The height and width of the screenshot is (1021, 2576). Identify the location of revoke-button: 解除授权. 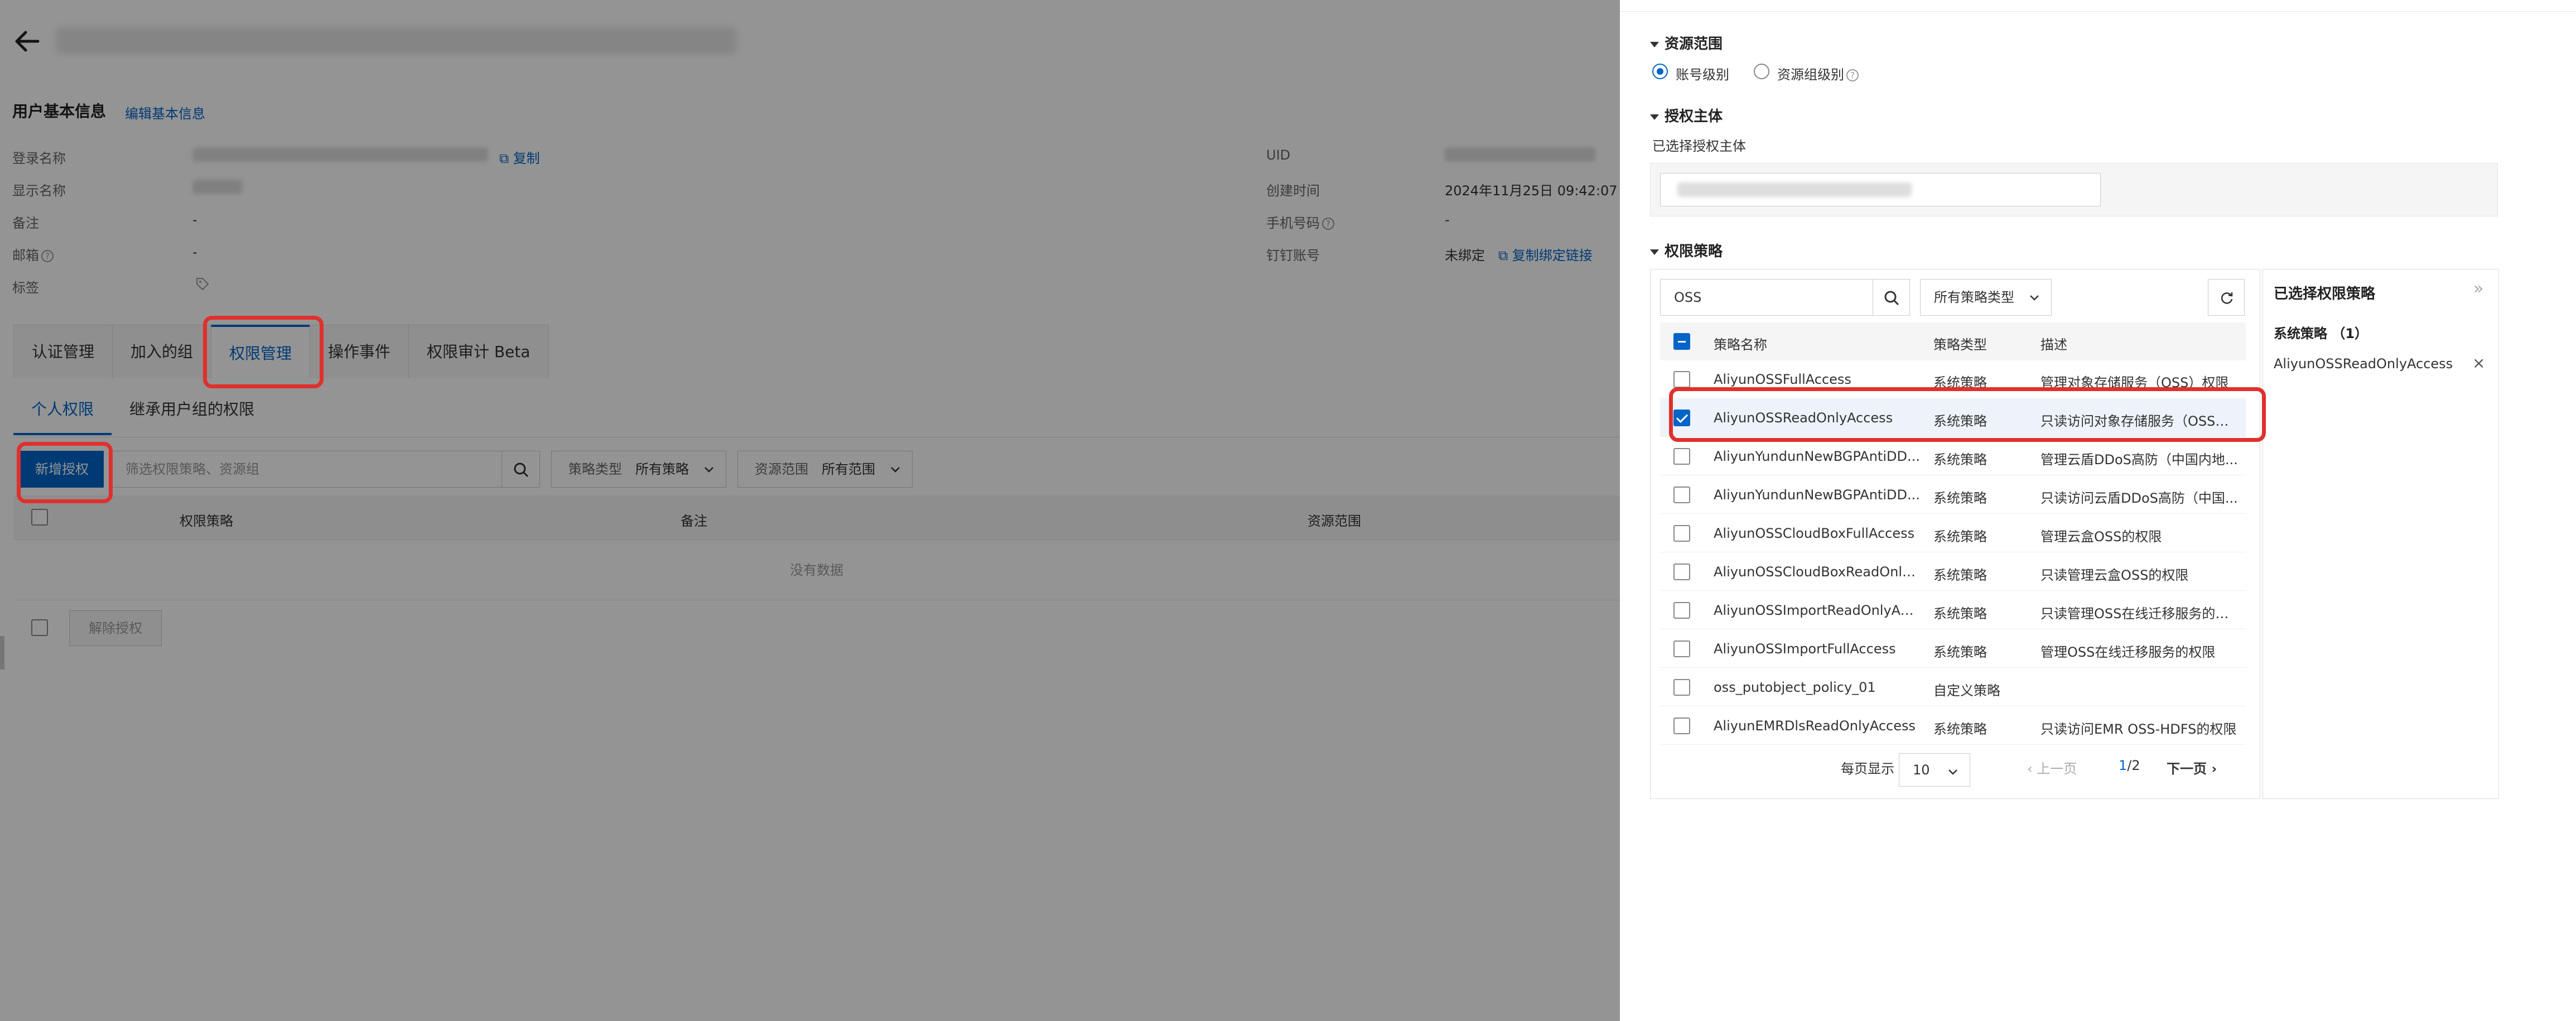
(115, 628).